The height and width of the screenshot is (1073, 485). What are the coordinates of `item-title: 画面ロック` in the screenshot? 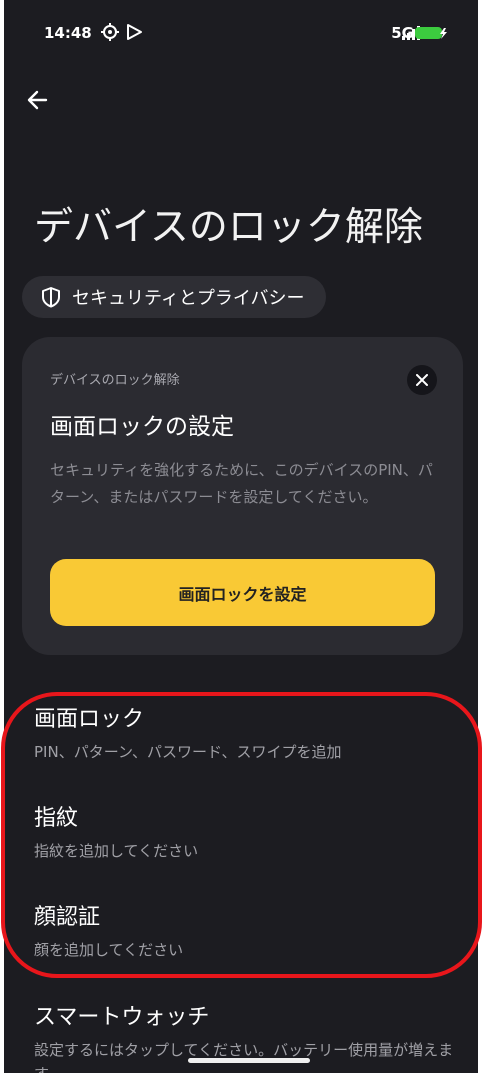 It's located at (89, 719).